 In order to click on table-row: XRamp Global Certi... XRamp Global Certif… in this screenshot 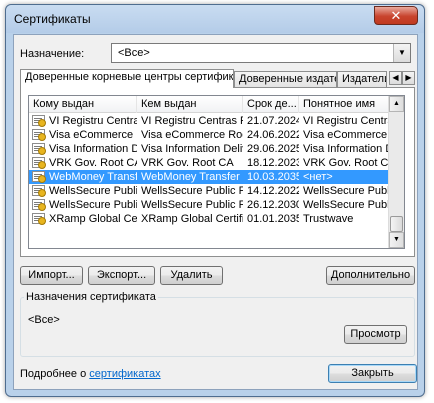, I will do `click(209, 219)`.